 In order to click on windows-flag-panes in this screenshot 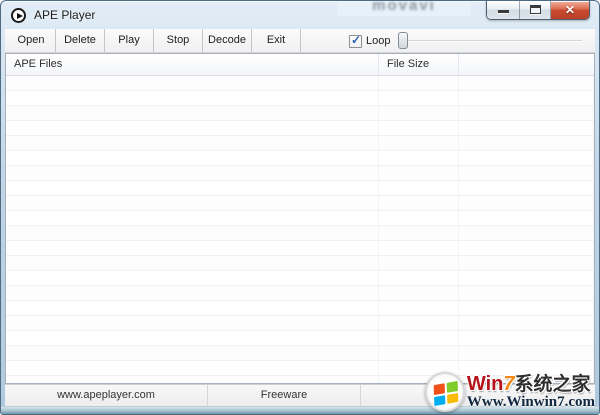, I will do `click(446, 393)`.